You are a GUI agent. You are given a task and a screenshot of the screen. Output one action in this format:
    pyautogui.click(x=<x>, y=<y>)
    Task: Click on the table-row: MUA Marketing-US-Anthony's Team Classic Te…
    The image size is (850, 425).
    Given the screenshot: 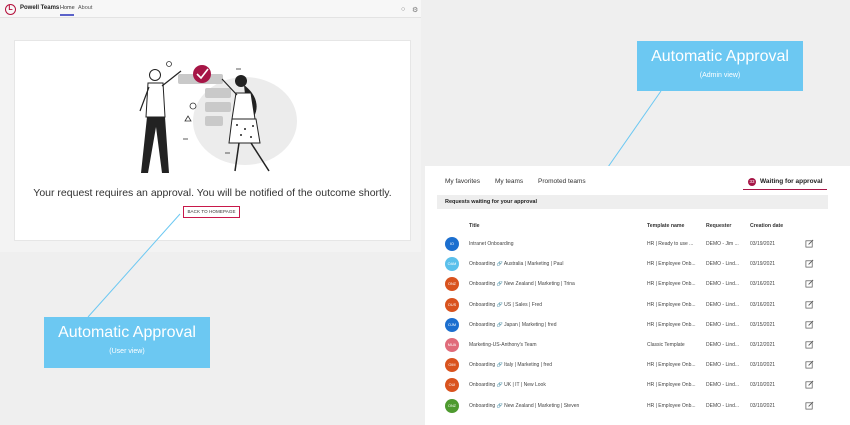 What is the action you would take?
    pyautogui.click(x=632, y=345)
    